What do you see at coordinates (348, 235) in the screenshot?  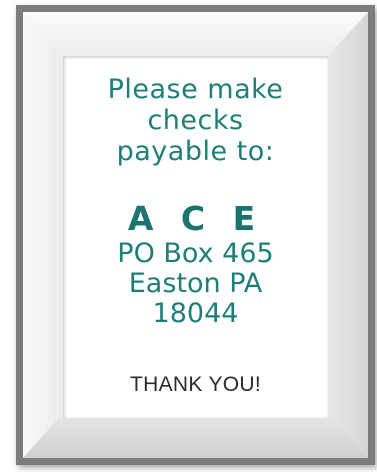 I see `mat-bevel-right` at bounding box center [348, 235].